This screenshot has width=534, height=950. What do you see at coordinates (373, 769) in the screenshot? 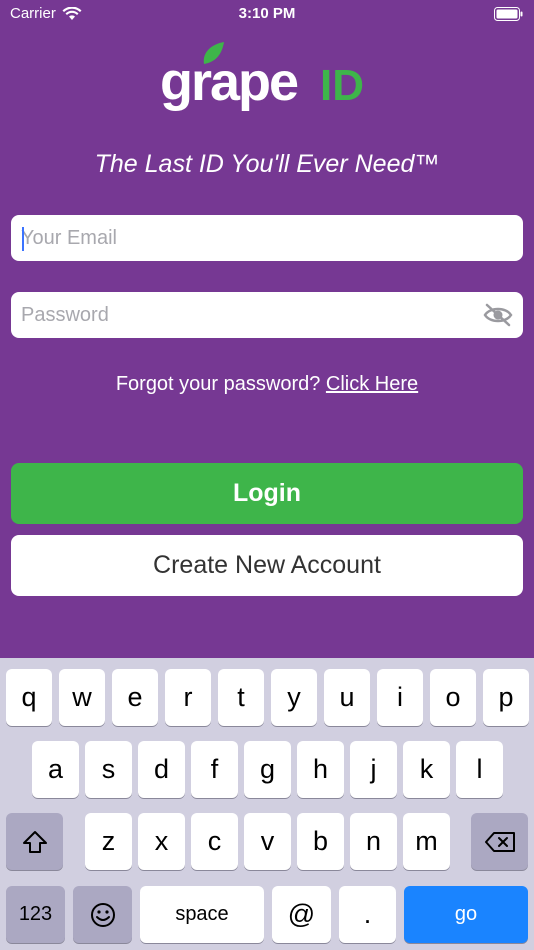
I see `key-j: j` at bounding box center [373, 769].